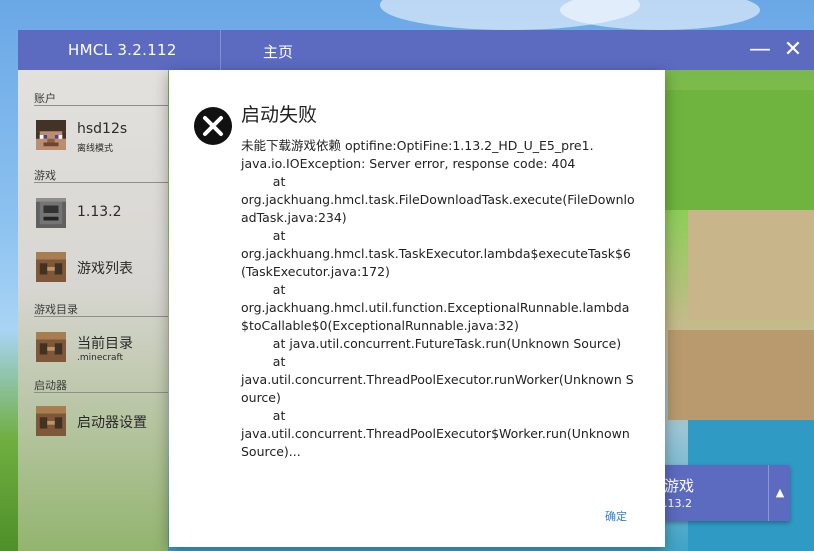  Describe the element at coordinates (213, 126) in the screenshot. I see `error-x-icon` at that location.